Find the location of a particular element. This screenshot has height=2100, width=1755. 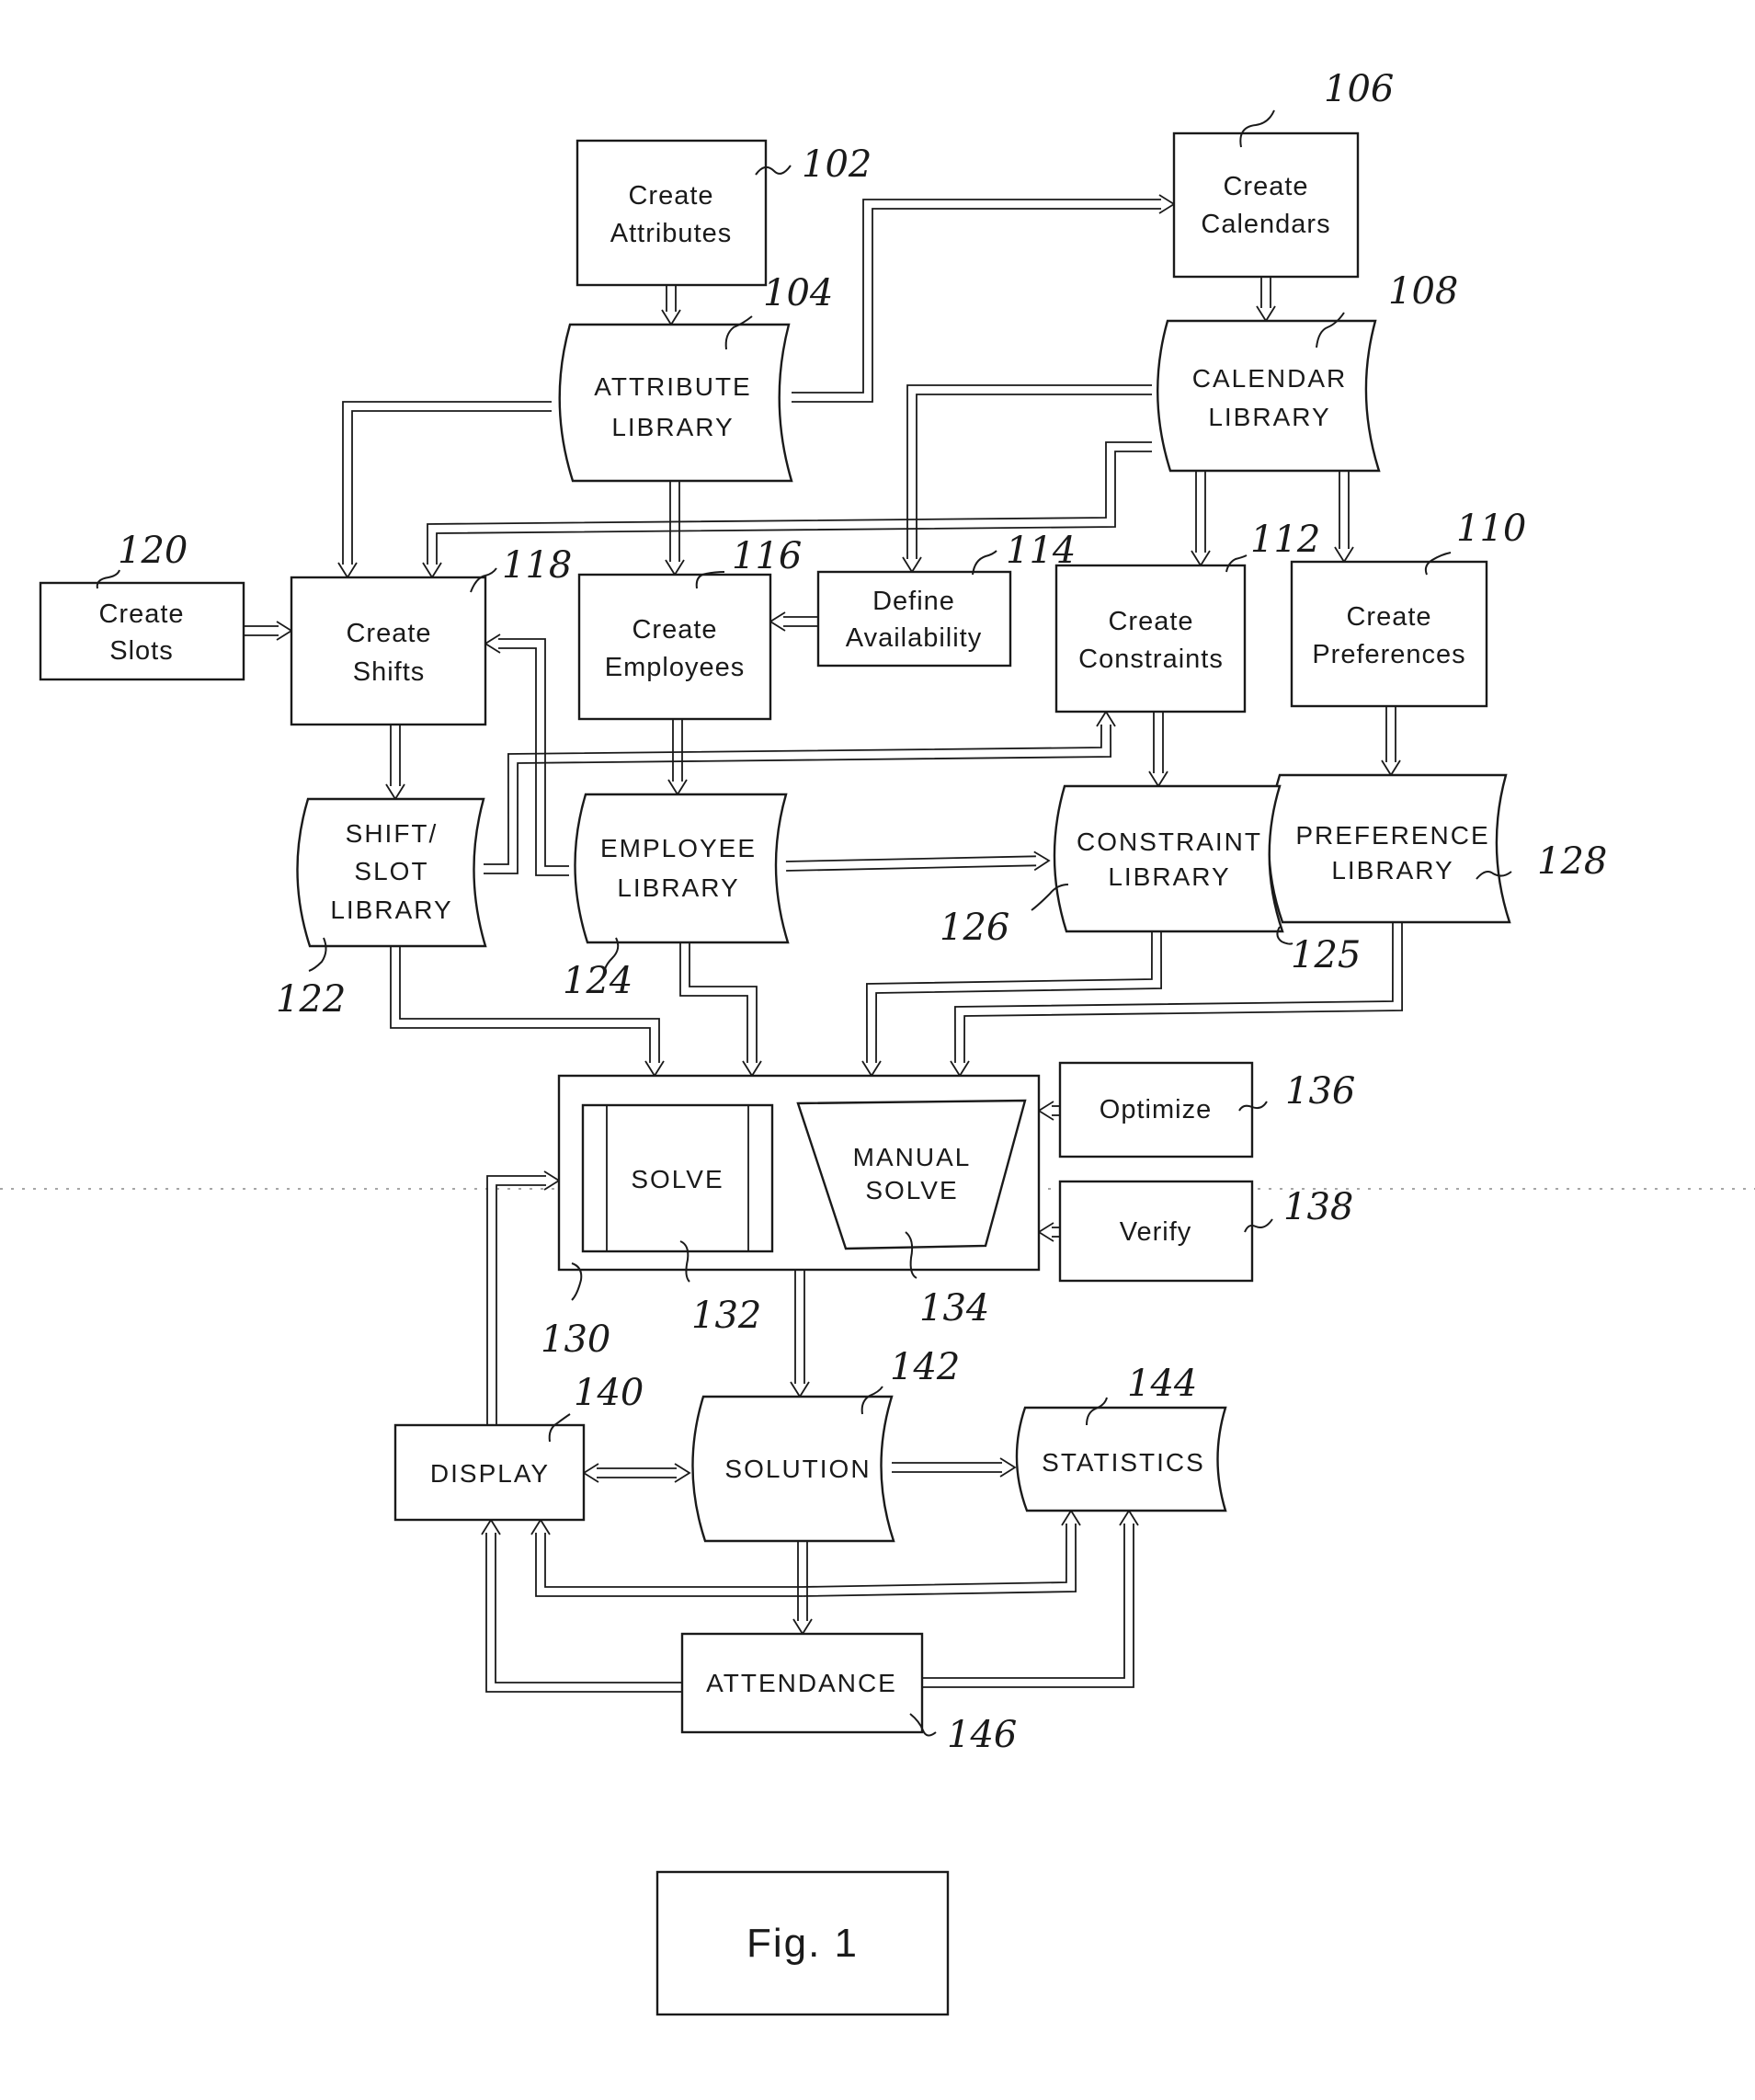

ref-numeral: 118 is located at coordinates (537, 565).